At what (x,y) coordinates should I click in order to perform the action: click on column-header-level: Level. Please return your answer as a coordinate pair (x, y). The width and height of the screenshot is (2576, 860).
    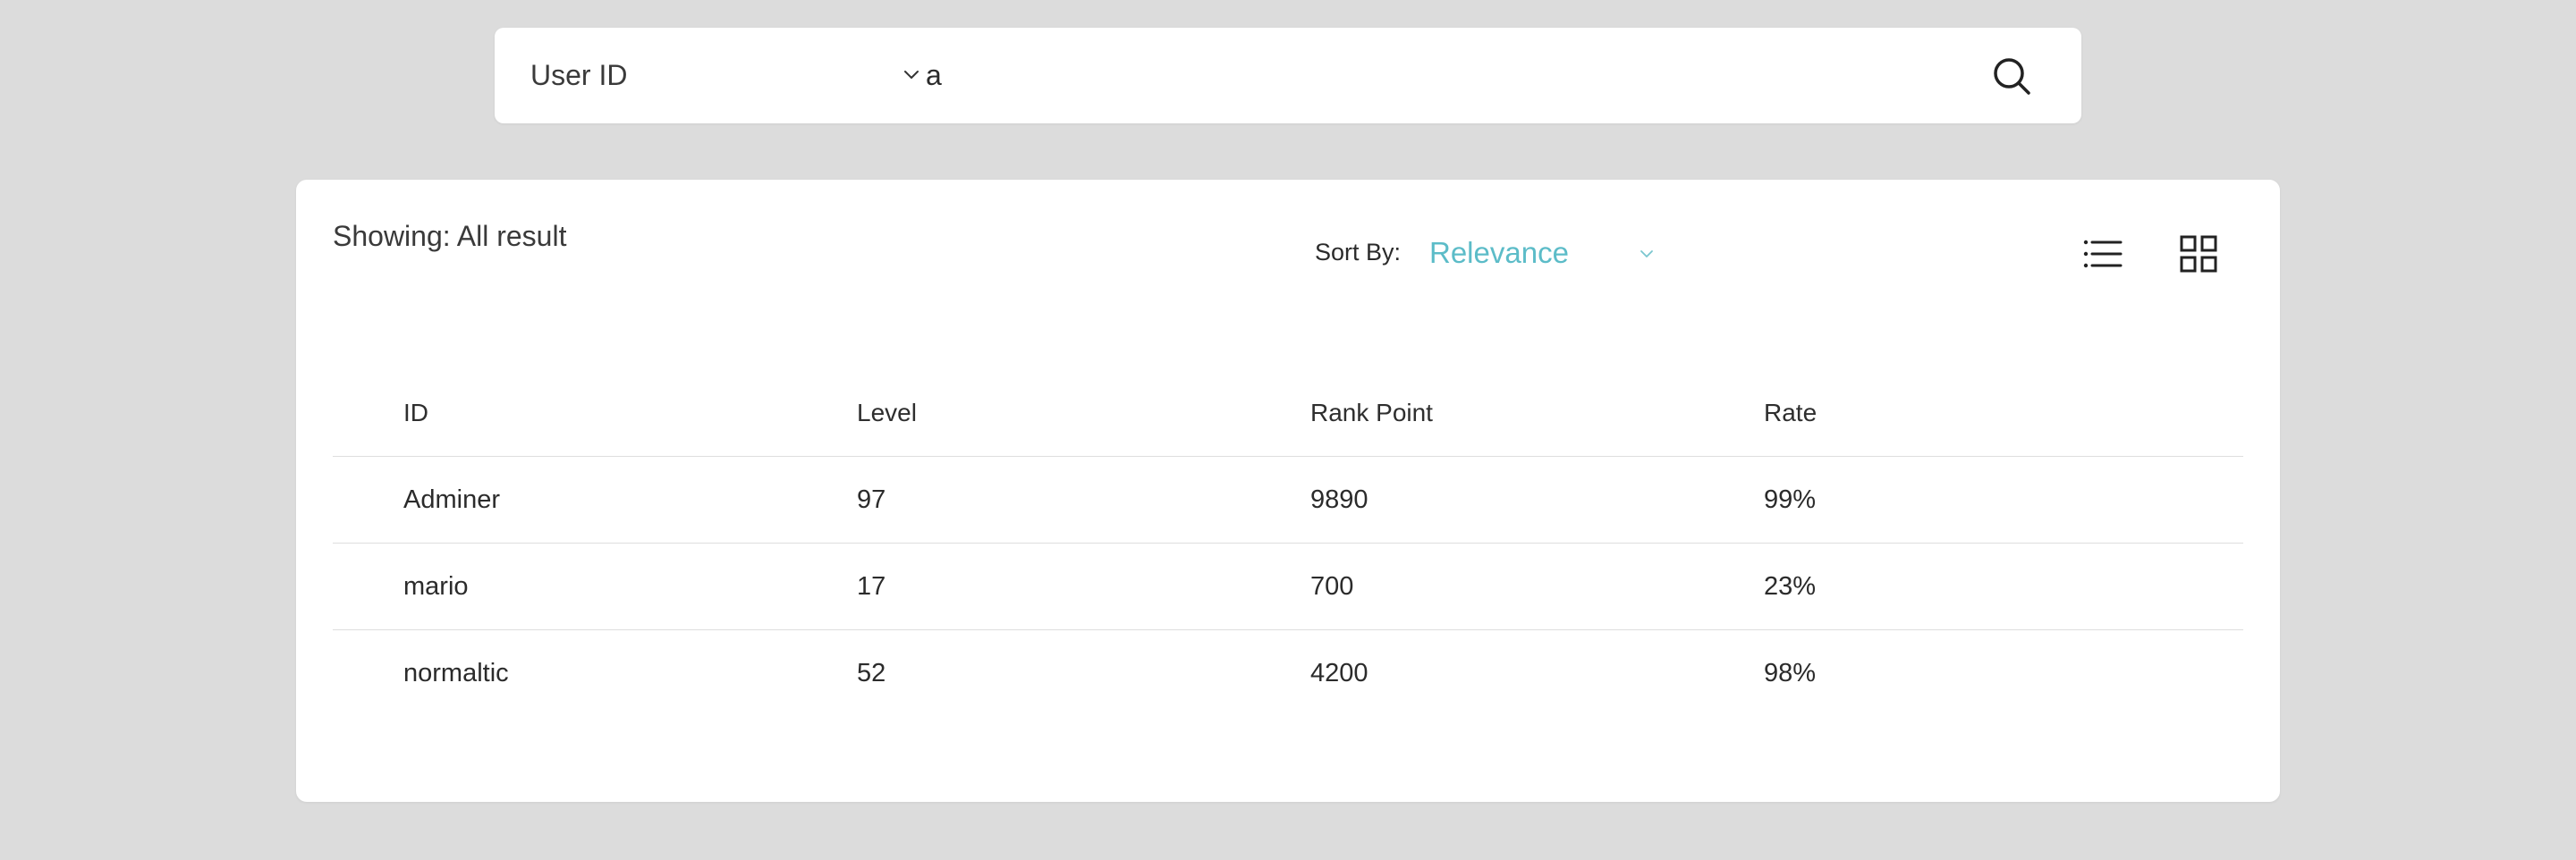
    Looking at the image, I should click on (887, 413).